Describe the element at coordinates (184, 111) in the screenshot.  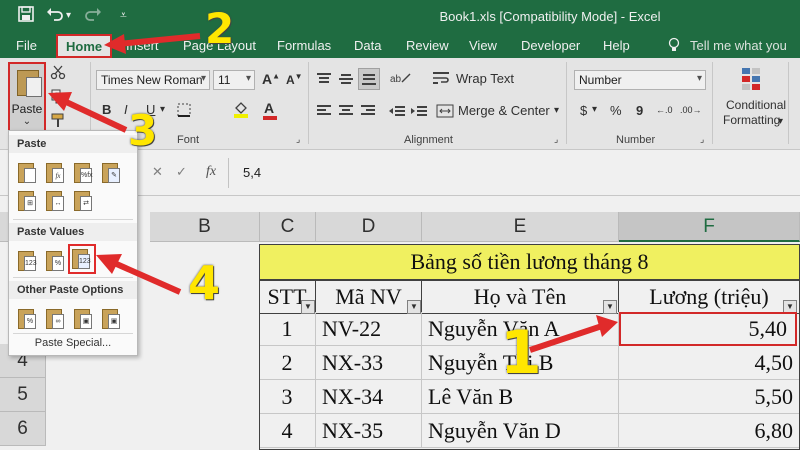
I see `borders-icon` at that location.